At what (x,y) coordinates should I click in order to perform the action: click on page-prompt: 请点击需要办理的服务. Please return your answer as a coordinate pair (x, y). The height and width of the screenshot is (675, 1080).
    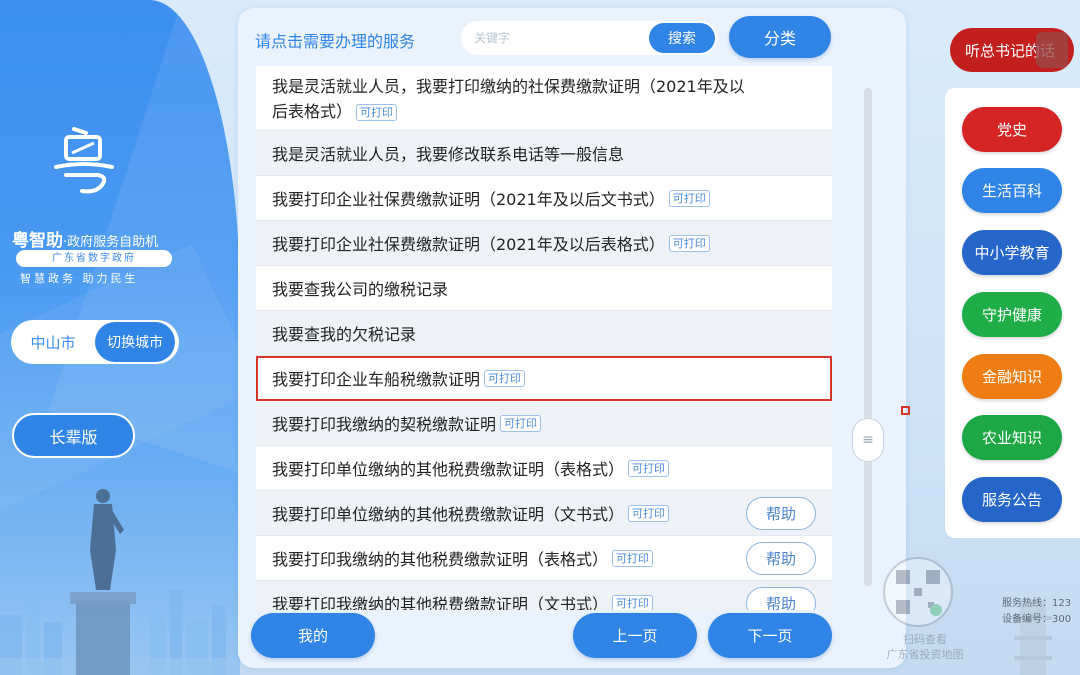
    Looking at the image, I should click on (335, 41).